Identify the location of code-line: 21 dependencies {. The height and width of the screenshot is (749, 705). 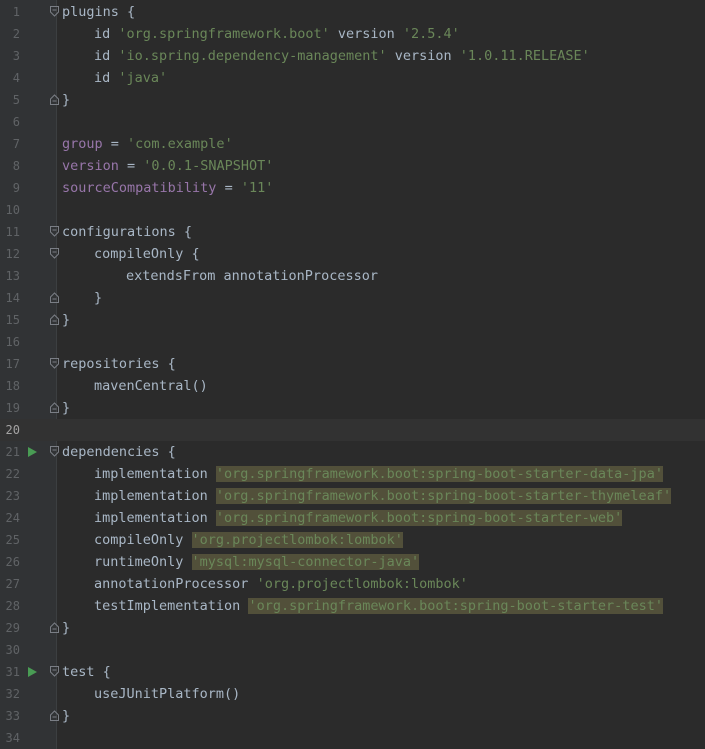
(352, 452).